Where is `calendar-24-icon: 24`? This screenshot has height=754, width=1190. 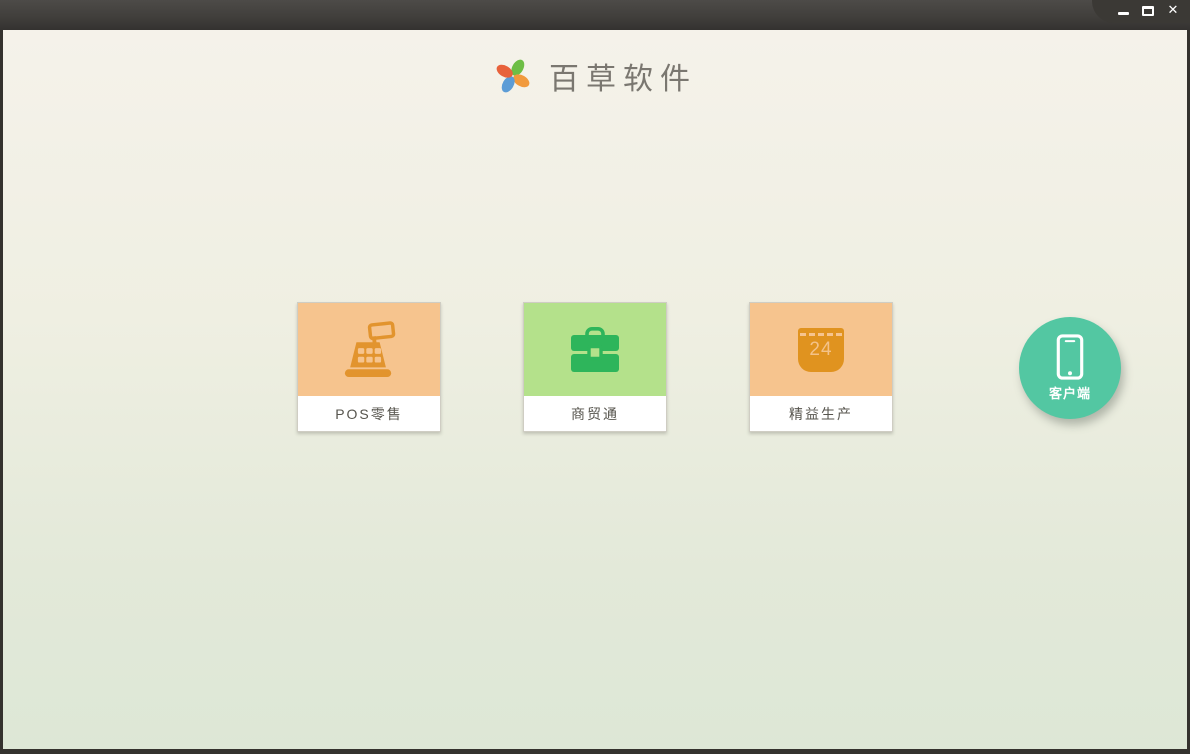
calendar-24-icon: 24 is located at coordinates (821, 349).